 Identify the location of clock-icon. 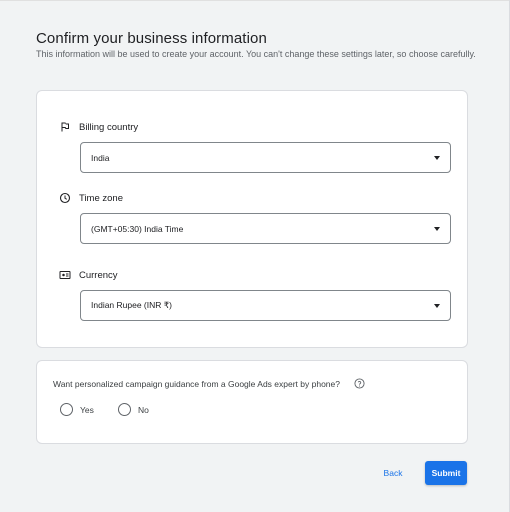
(65, 198).